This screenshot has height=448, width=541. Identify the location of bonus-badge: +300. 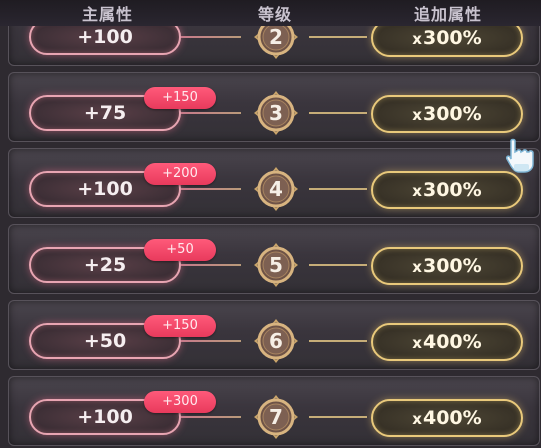
(180, 402).